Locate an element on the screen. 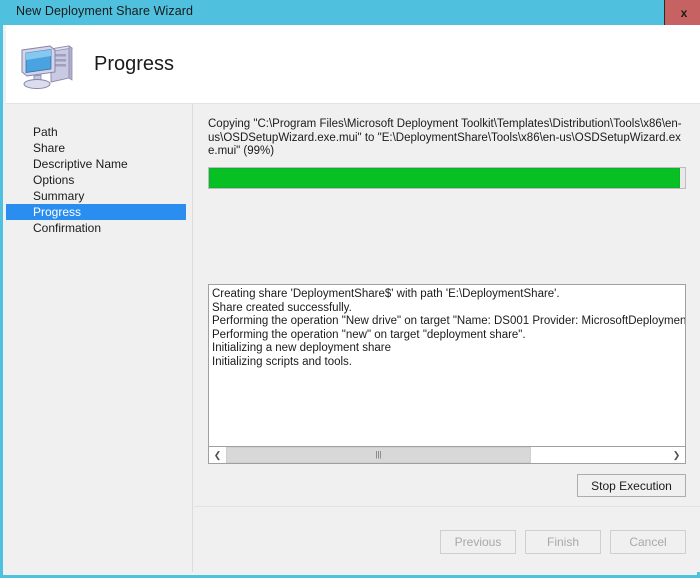 The height and width of the screenshot is (578, 700). progress-bar-fill is located at coordinates (445, 178).